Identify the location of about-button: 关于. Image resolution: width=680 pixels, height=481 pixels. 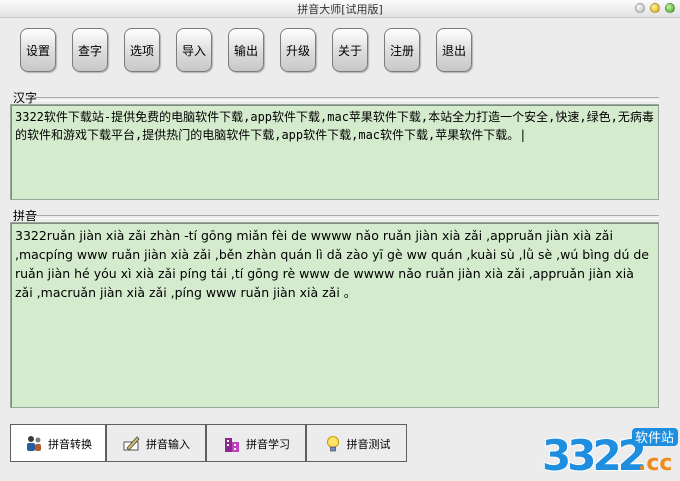
(350, 50).